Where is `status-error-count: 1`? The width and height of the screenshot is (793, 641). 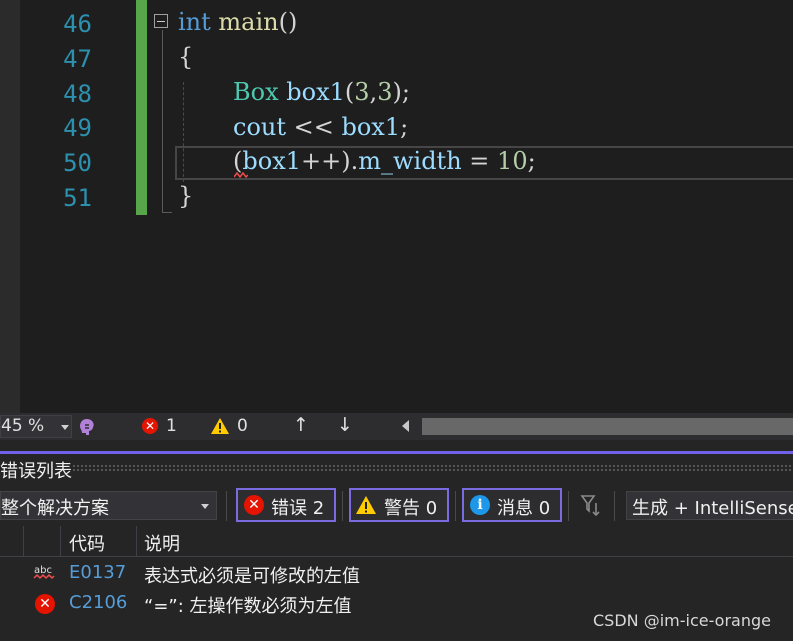
status-error-count: 1 is located at coordinates (171, 426).